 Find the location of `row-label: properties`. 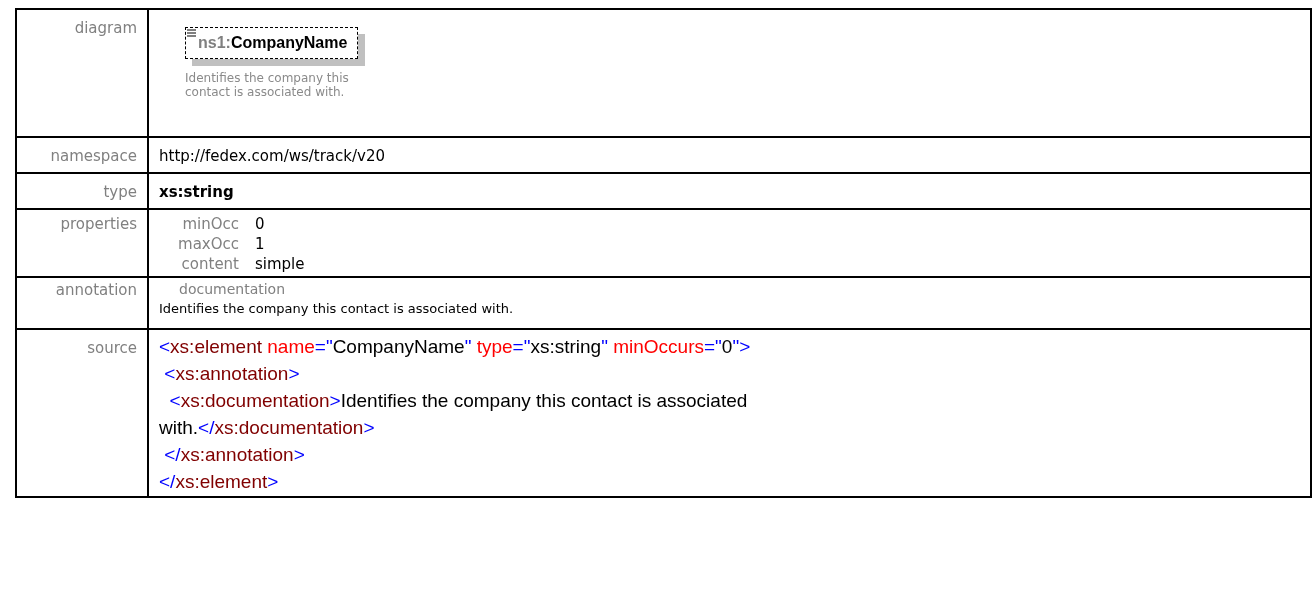

row-label: properties is located at coordinates (98, 224).